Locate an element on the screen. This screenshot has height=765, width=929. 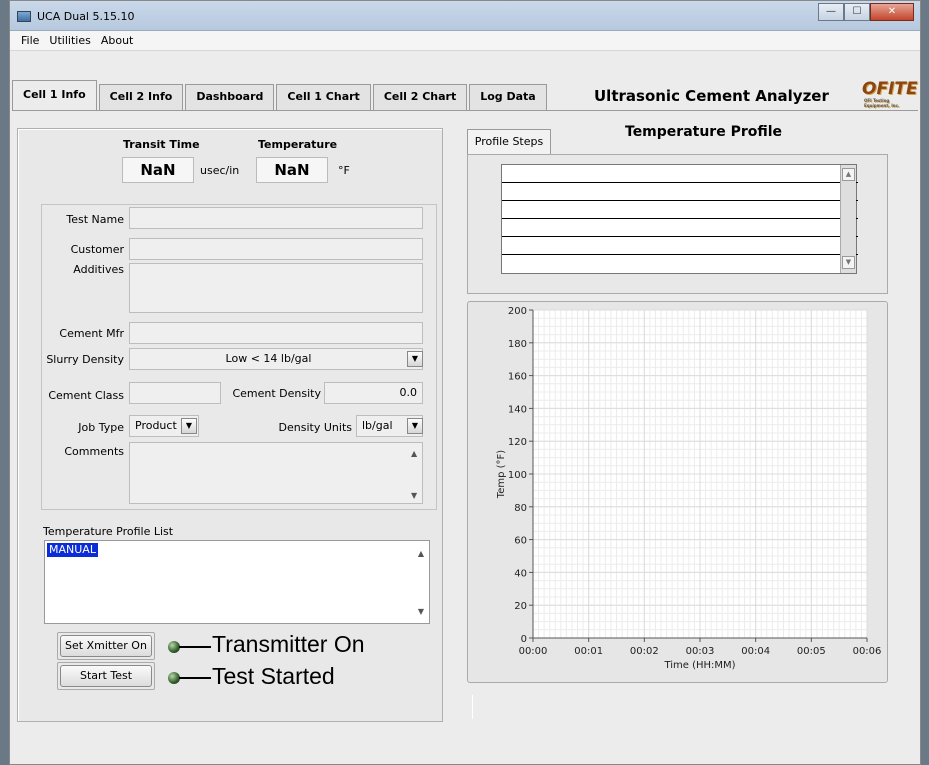
transit-time-readout: NaN is located at coordinates (158, 170).